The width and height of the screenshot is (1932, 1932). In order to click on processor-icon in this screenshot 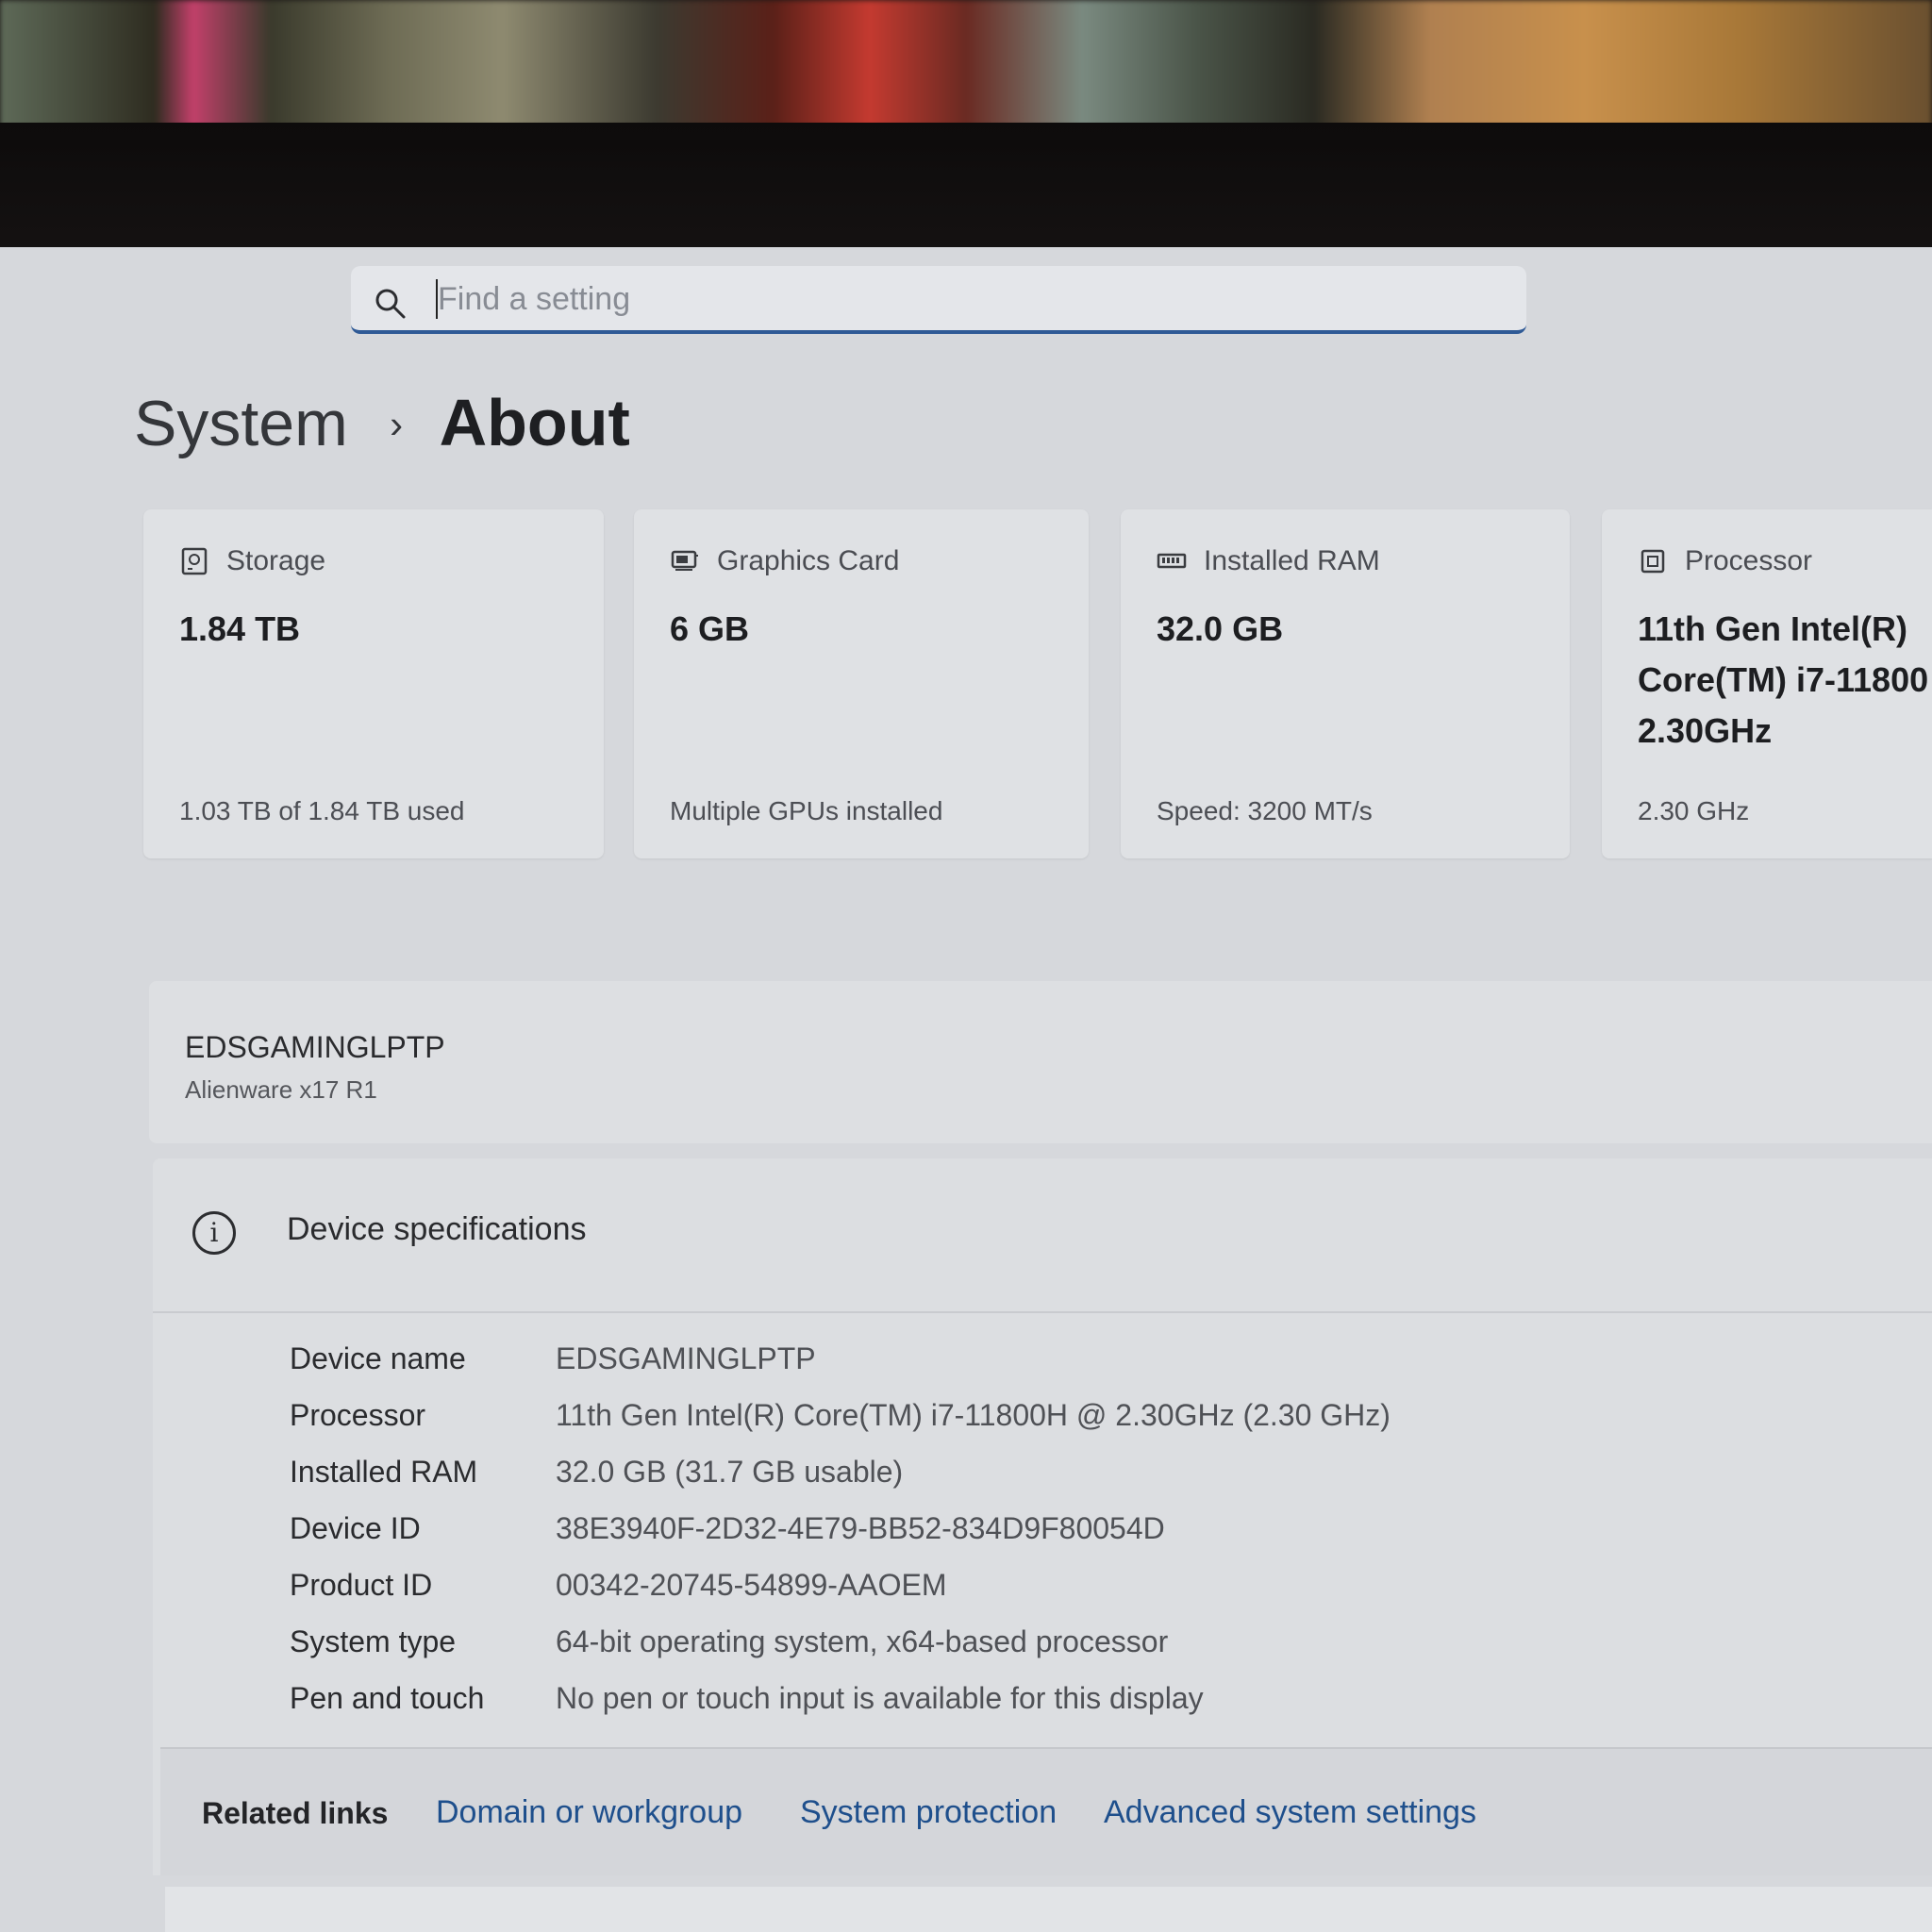, I will do `click(1653, 561)`.